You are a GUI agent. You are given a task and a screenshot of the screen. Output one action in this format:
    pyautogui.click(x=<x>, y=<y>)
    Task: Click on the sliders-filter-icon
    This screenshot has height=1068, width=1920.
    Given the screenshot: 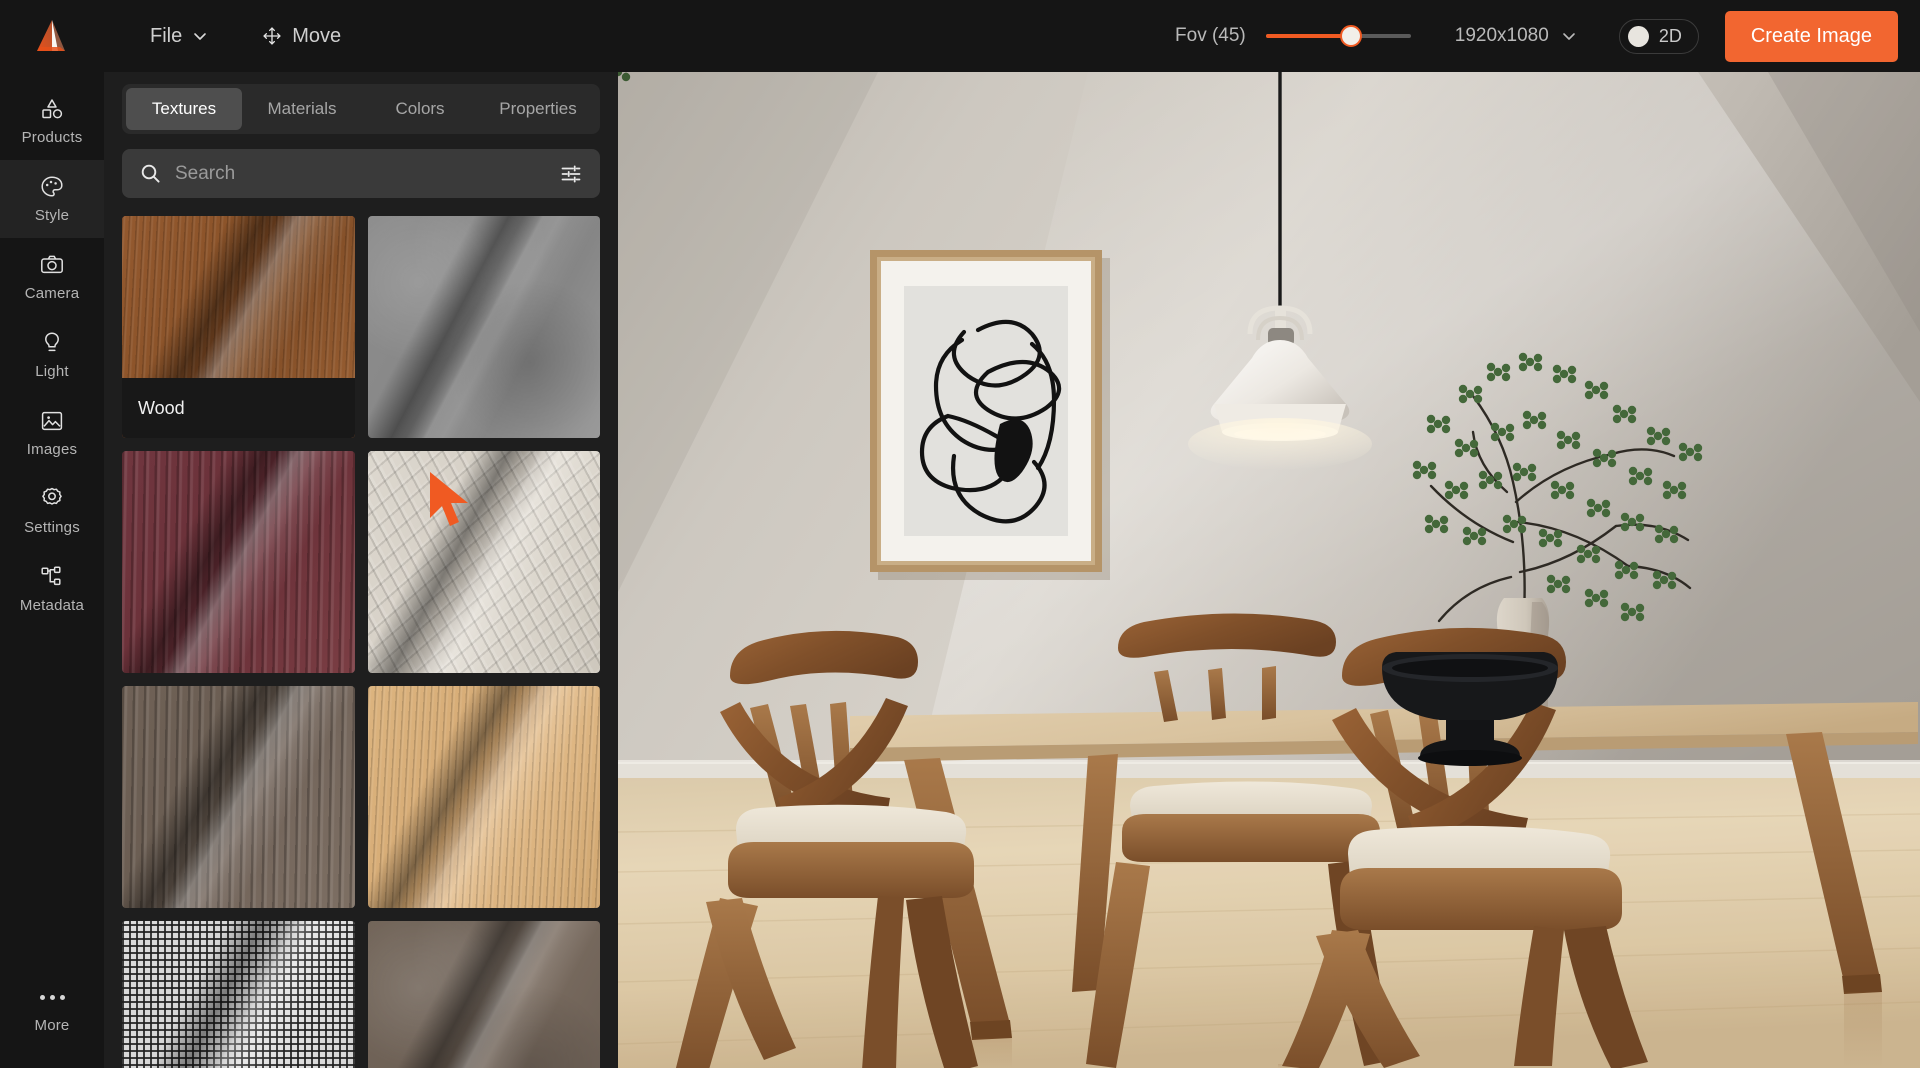 What is the action you would take?
    pyautogui.click(x=571, y=174)
    